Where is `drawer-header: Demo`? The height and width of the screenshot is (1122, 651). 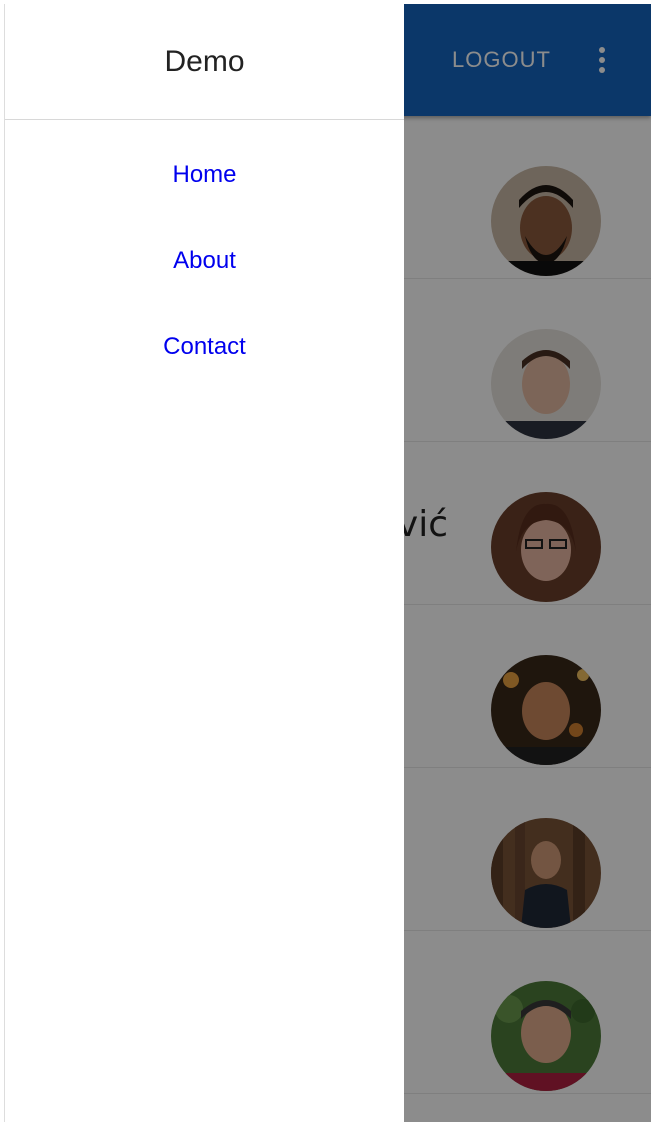
drawer-header: Demo is located at coordinates (204, 62).